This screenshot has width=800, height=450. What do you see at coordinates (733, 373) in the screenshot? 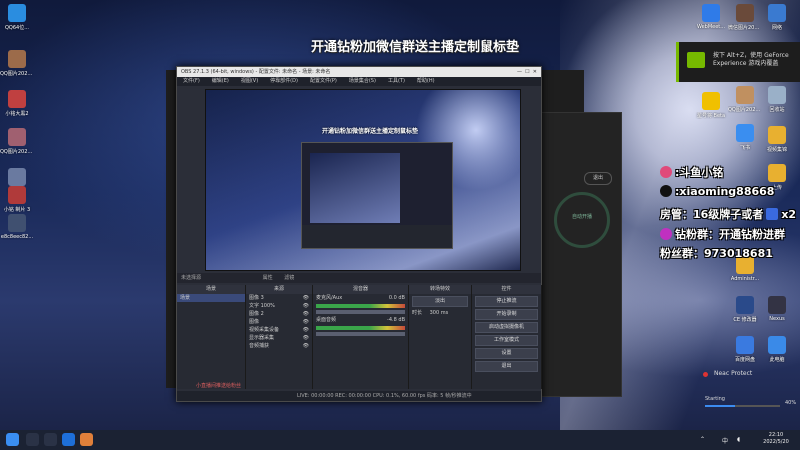
I see `neac-protect-label: Neac Protect` at bounding box center [733, 373].